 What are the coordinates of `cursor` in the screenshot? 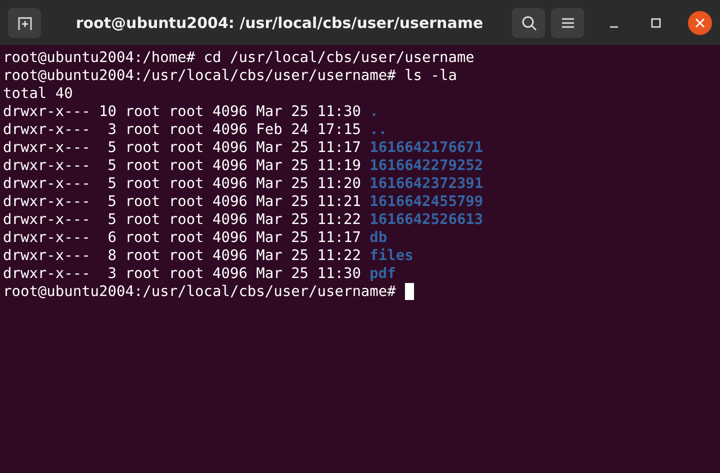 It's located at (409, 291).